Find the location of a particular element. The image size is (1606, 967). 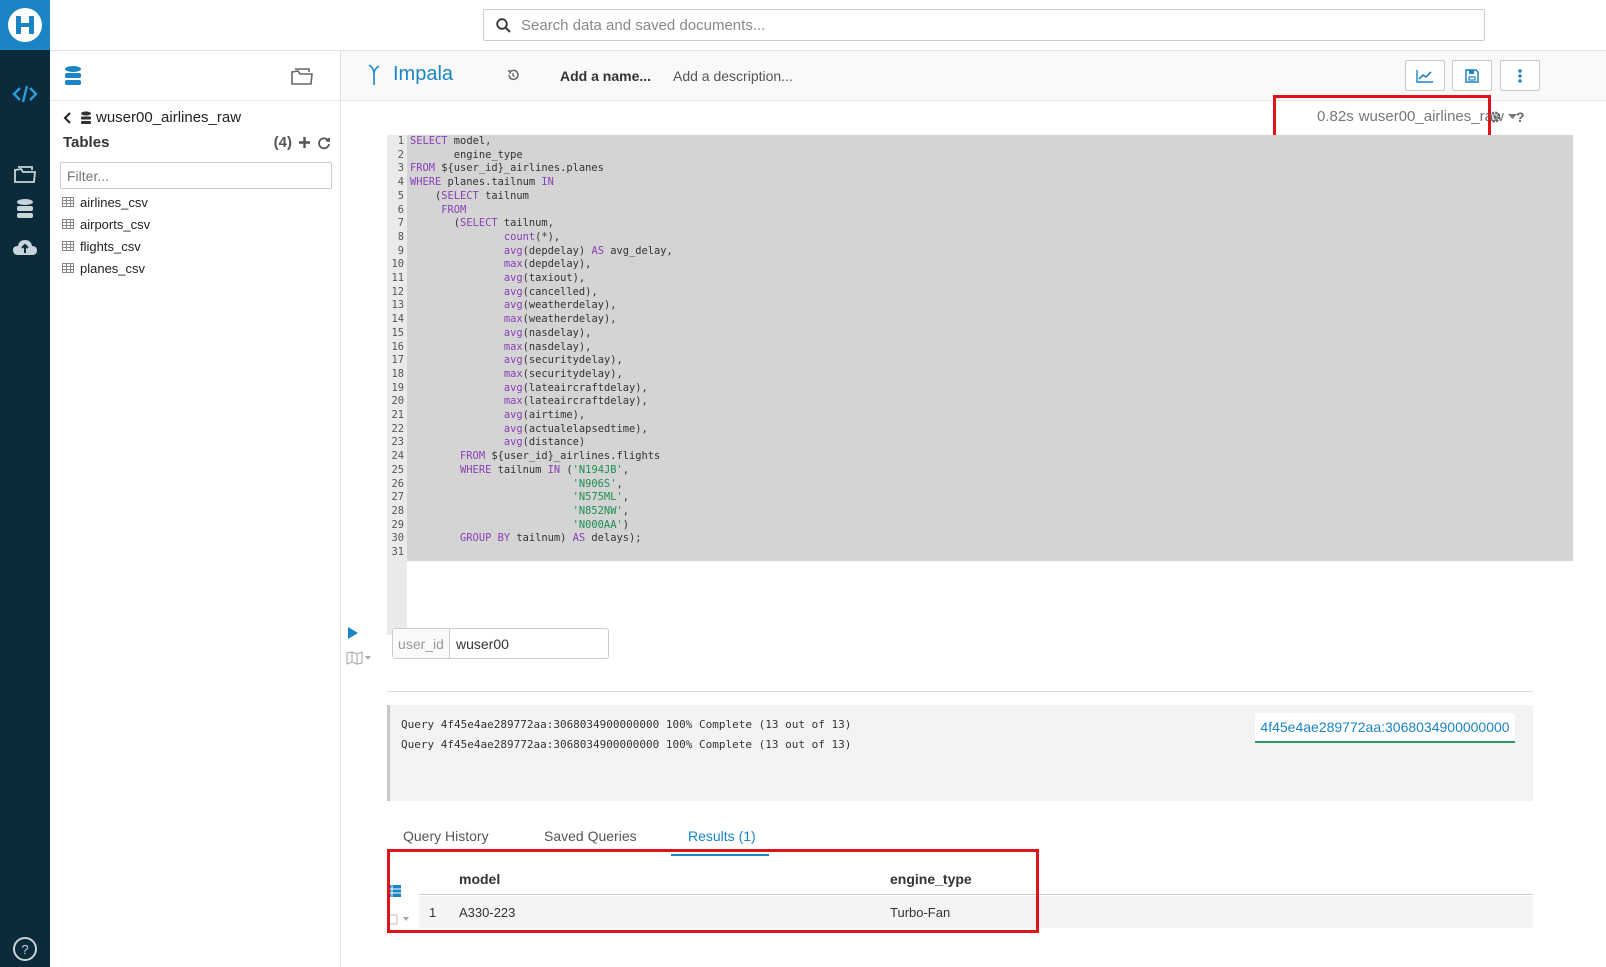

sql-text: delays); is located at coordinates (613, 538).